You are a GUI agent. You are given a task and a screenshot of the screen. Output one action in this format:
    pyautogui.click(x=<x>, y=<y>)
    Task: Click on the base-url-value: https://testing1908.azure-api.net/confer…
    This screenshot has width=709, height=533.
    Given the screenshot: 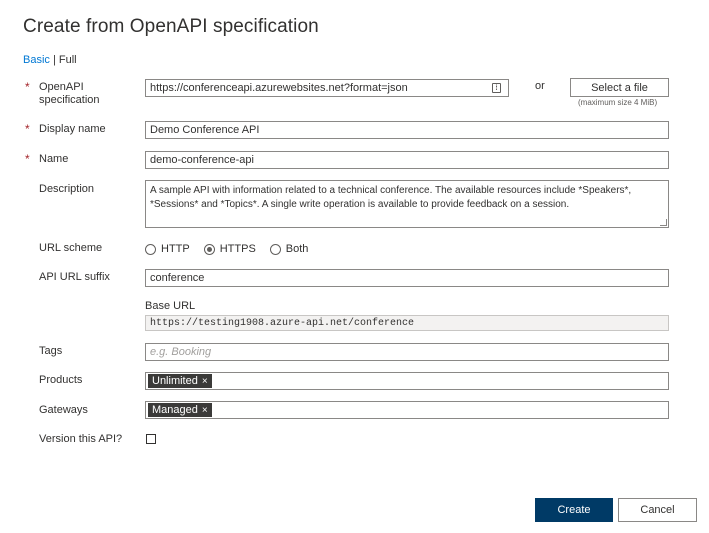 What is the action you would take?
    pyautogui.click(x=282, y=323)
    